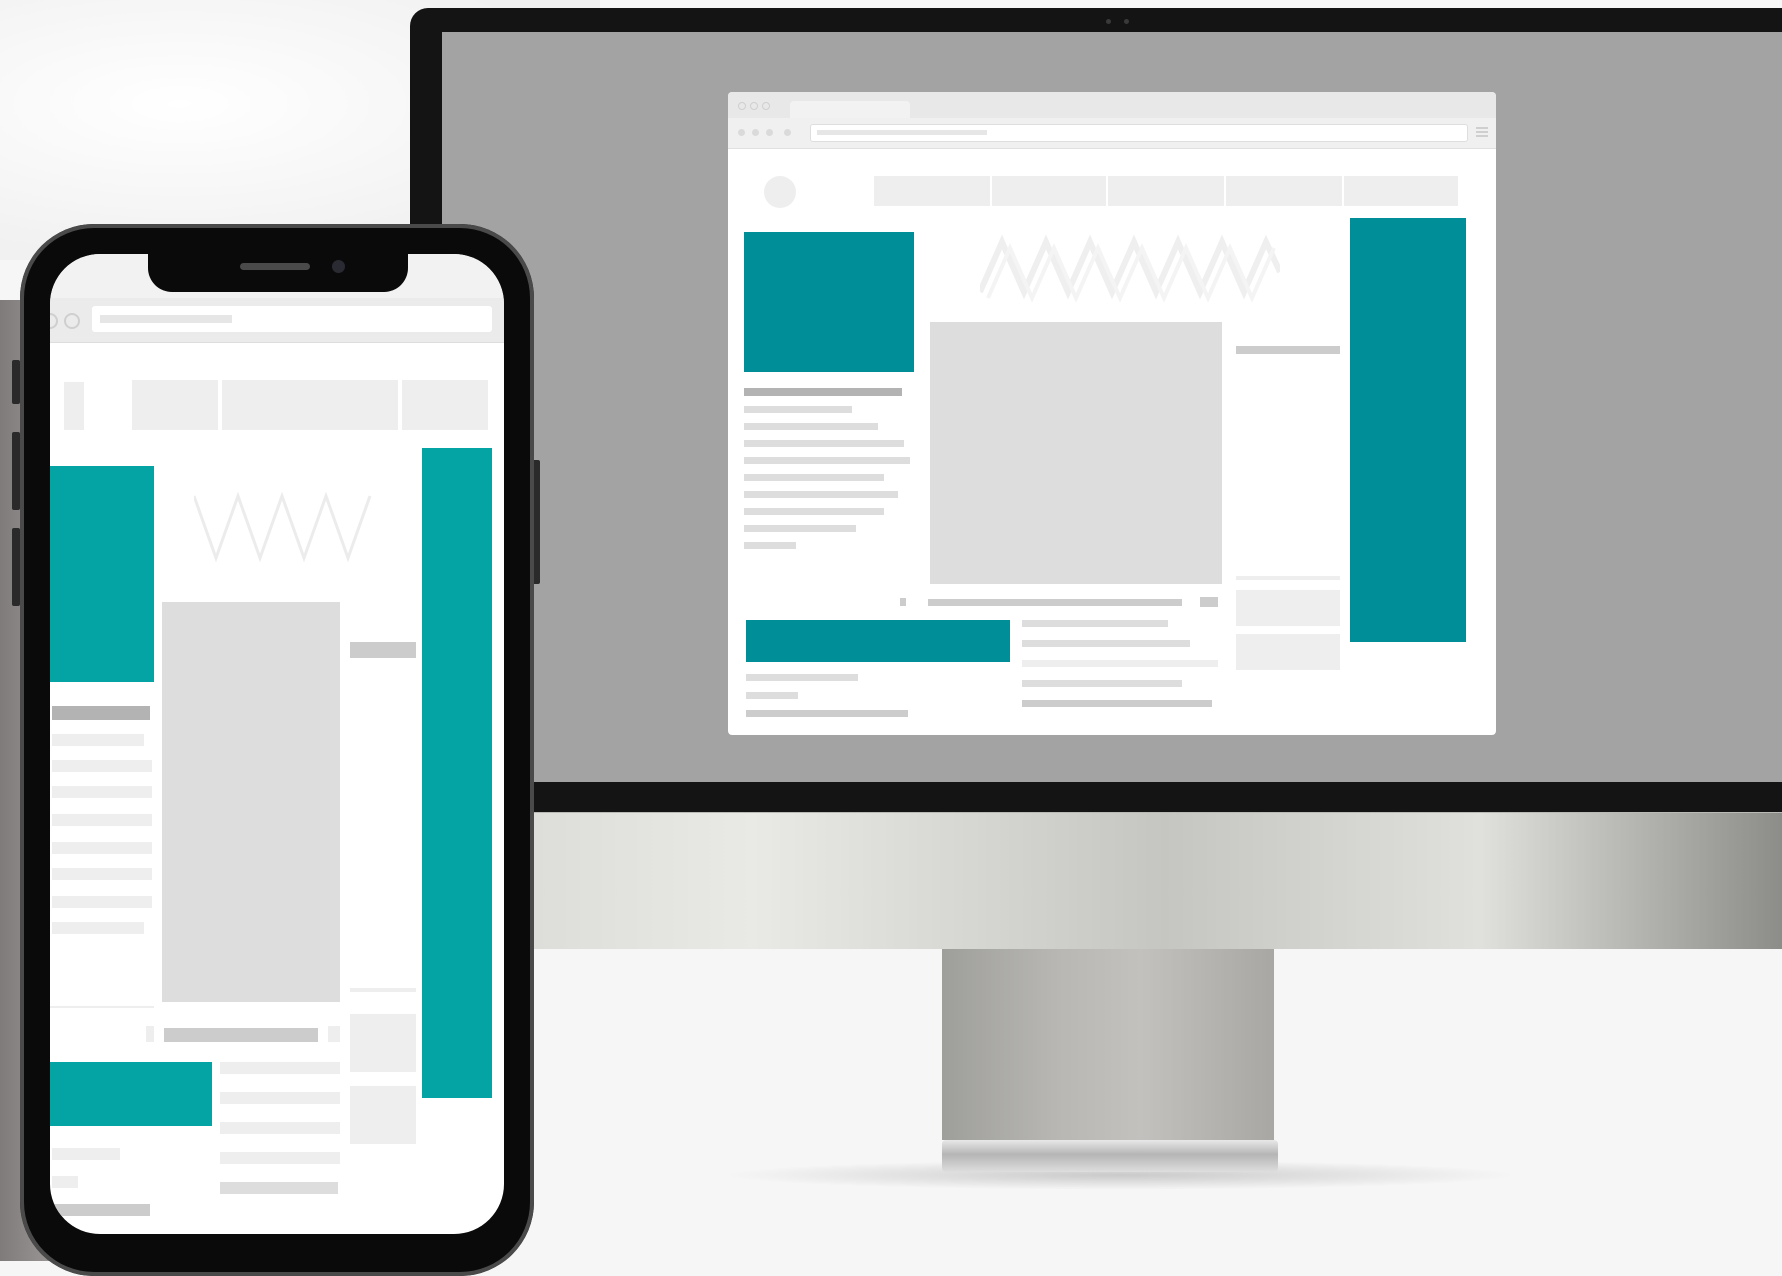  What do you see at coordinates (850, 109) in the screenshot?
I see `browser-tab` at bounding box center [850, 109].